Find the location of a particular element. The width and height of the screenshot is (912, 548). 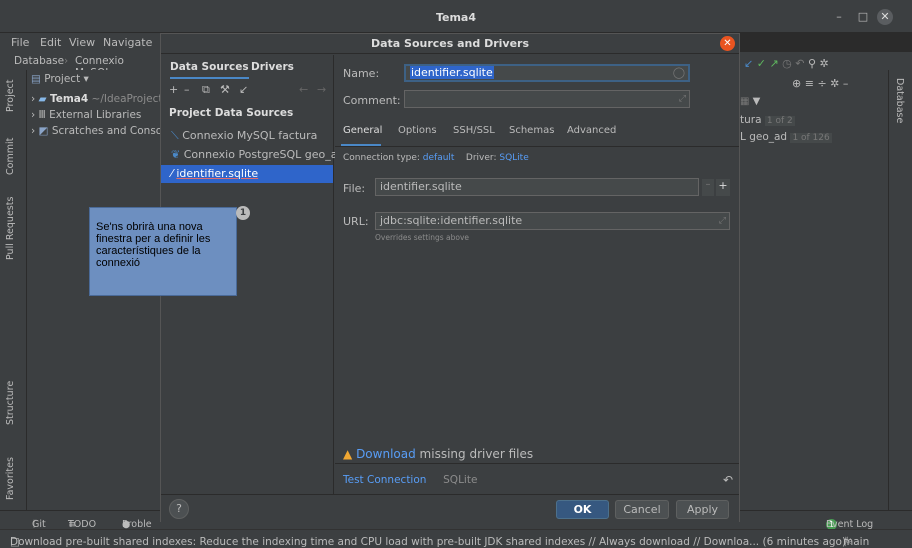

tree-item-tema4: › ▰ Tema4 ~/IdeaProject is located at coordinates (96, 99).